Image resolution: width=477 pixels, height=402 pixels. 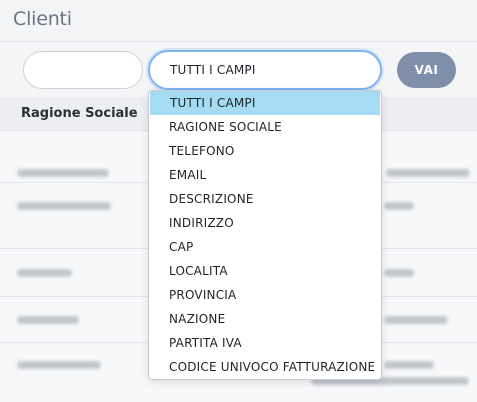 I want to click on dropdown-option: NAZIONE, so click(x=265, y=319).